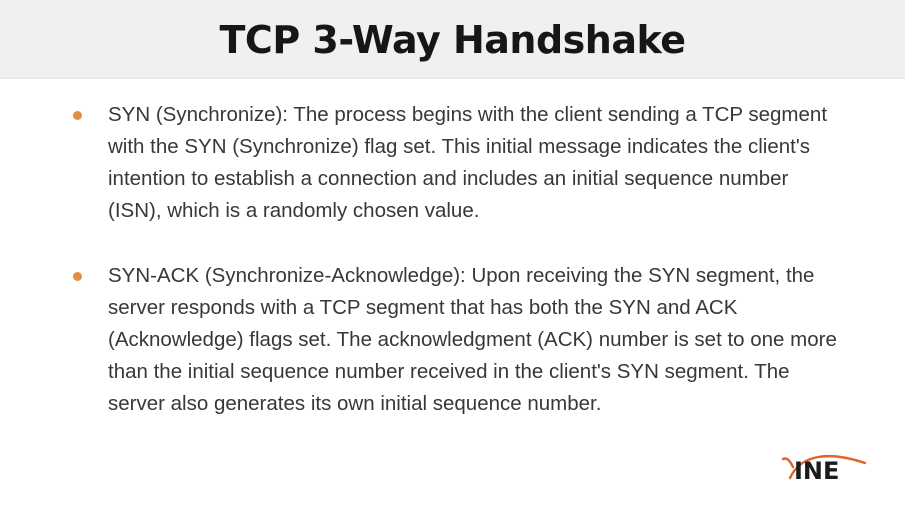  I want to click on logo-text: INE, so click(816, 470).